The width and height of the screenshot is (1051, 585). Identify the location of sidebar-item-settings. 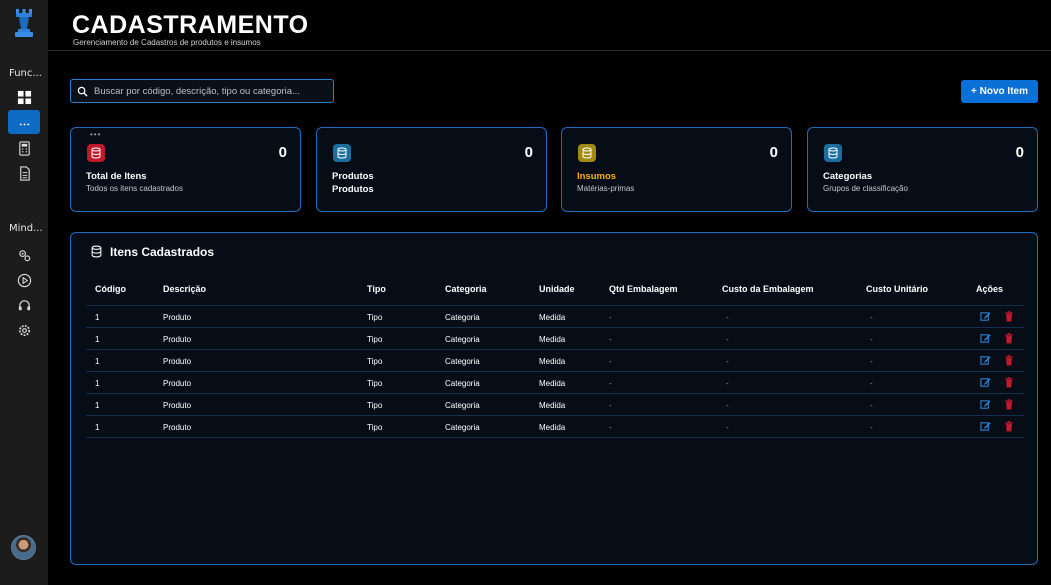
(24, 330).